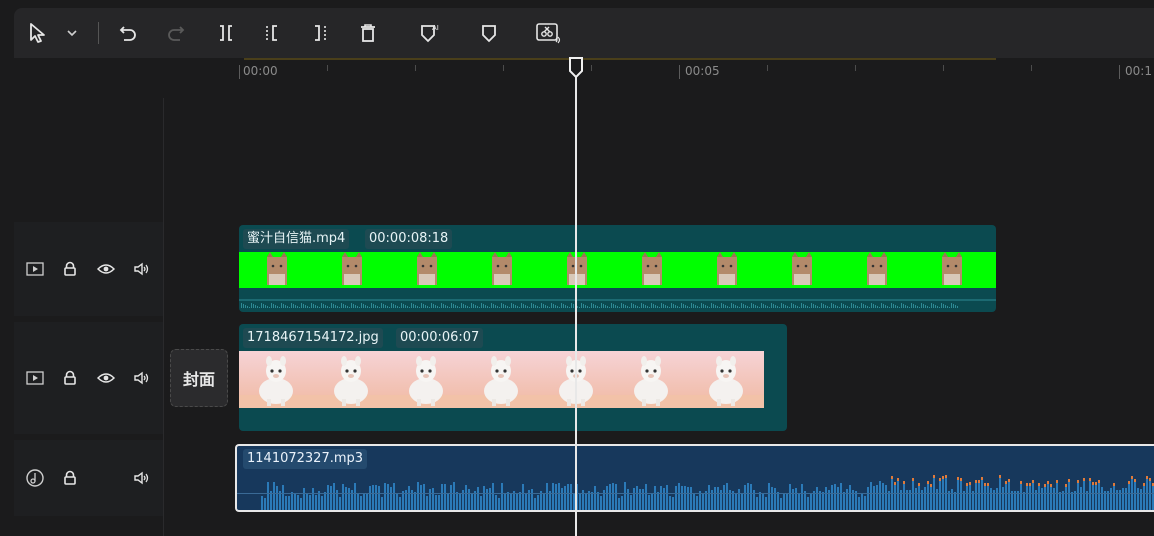 Image resolution: width=1154 pixels, height=536 pixels. What do you see at coordinates (89, 297) in the screenshot?
I see `track-header-column` at bounding box center [89, 297].